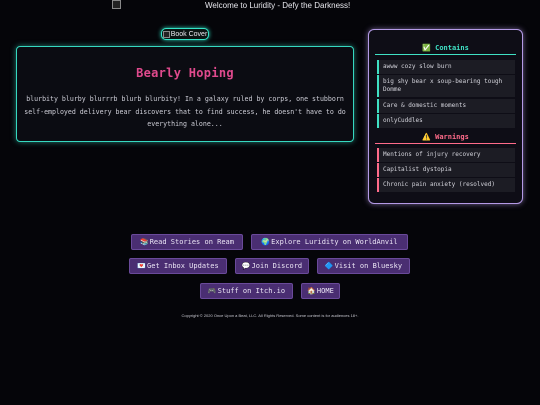 This screenshot has height=405, width=540. I want to click on button-label: Stuff on Itch.io, so click(251, 291).